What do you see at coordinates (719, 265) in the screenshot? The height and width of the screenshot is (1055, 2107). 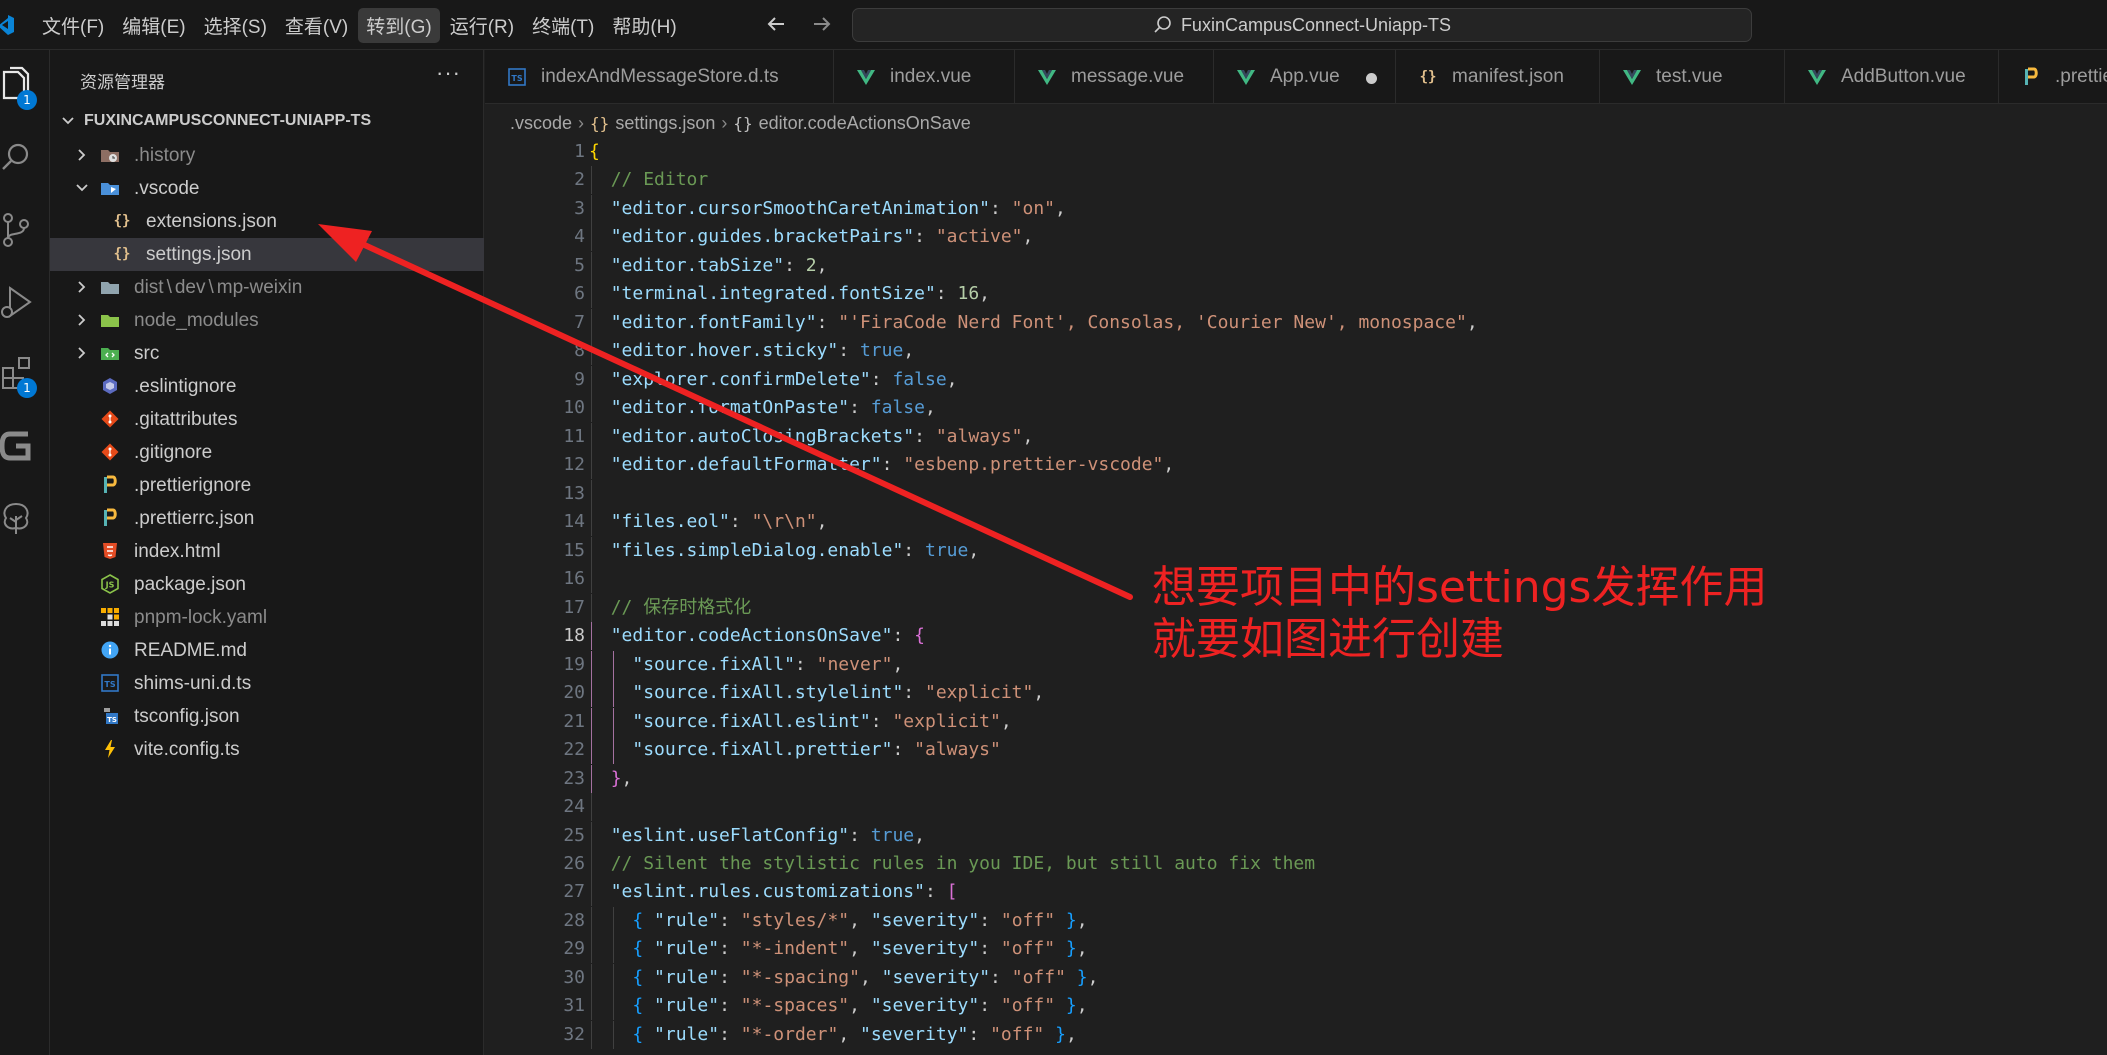 I see `code-text: "editor.tabSize": 2,` at bounding box center [719, 265].